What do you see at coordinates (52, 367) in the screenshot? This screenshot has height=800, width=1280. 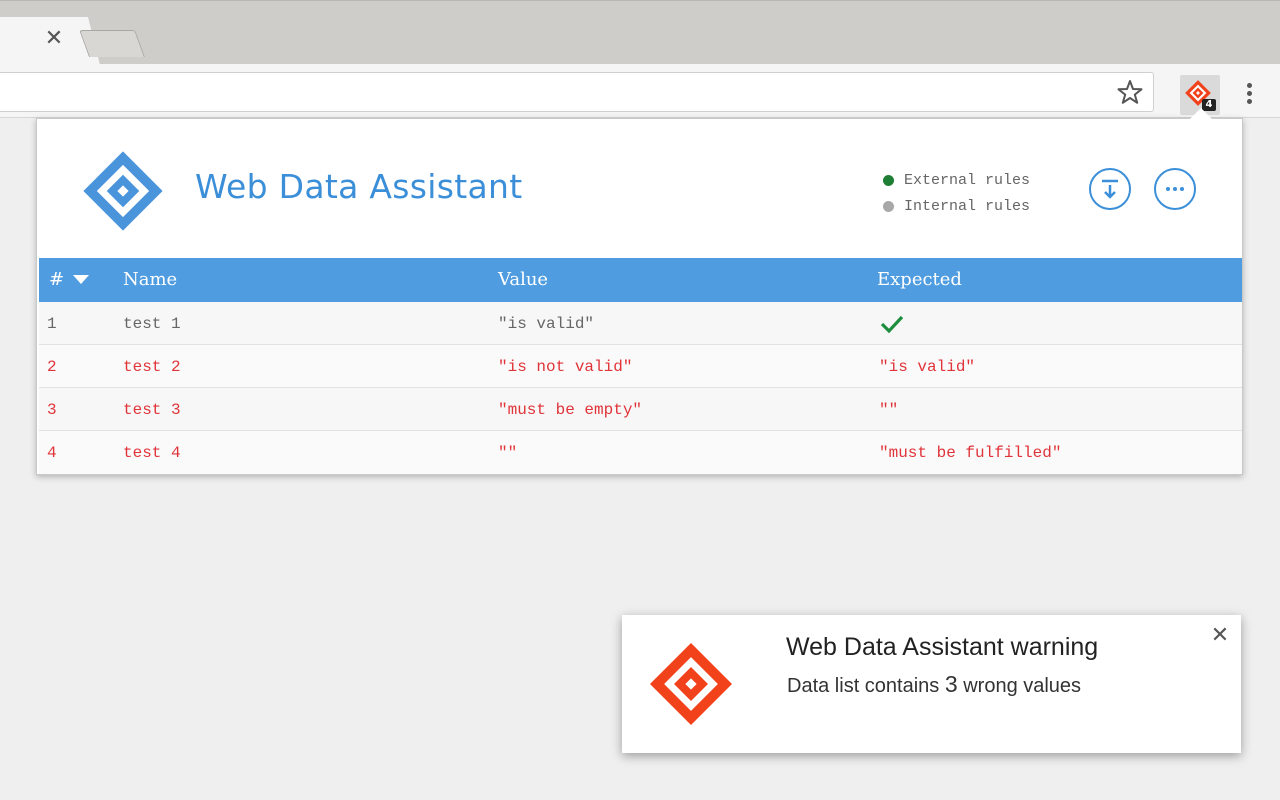 I see `row-index: 2` at bounding box center [52, 367].